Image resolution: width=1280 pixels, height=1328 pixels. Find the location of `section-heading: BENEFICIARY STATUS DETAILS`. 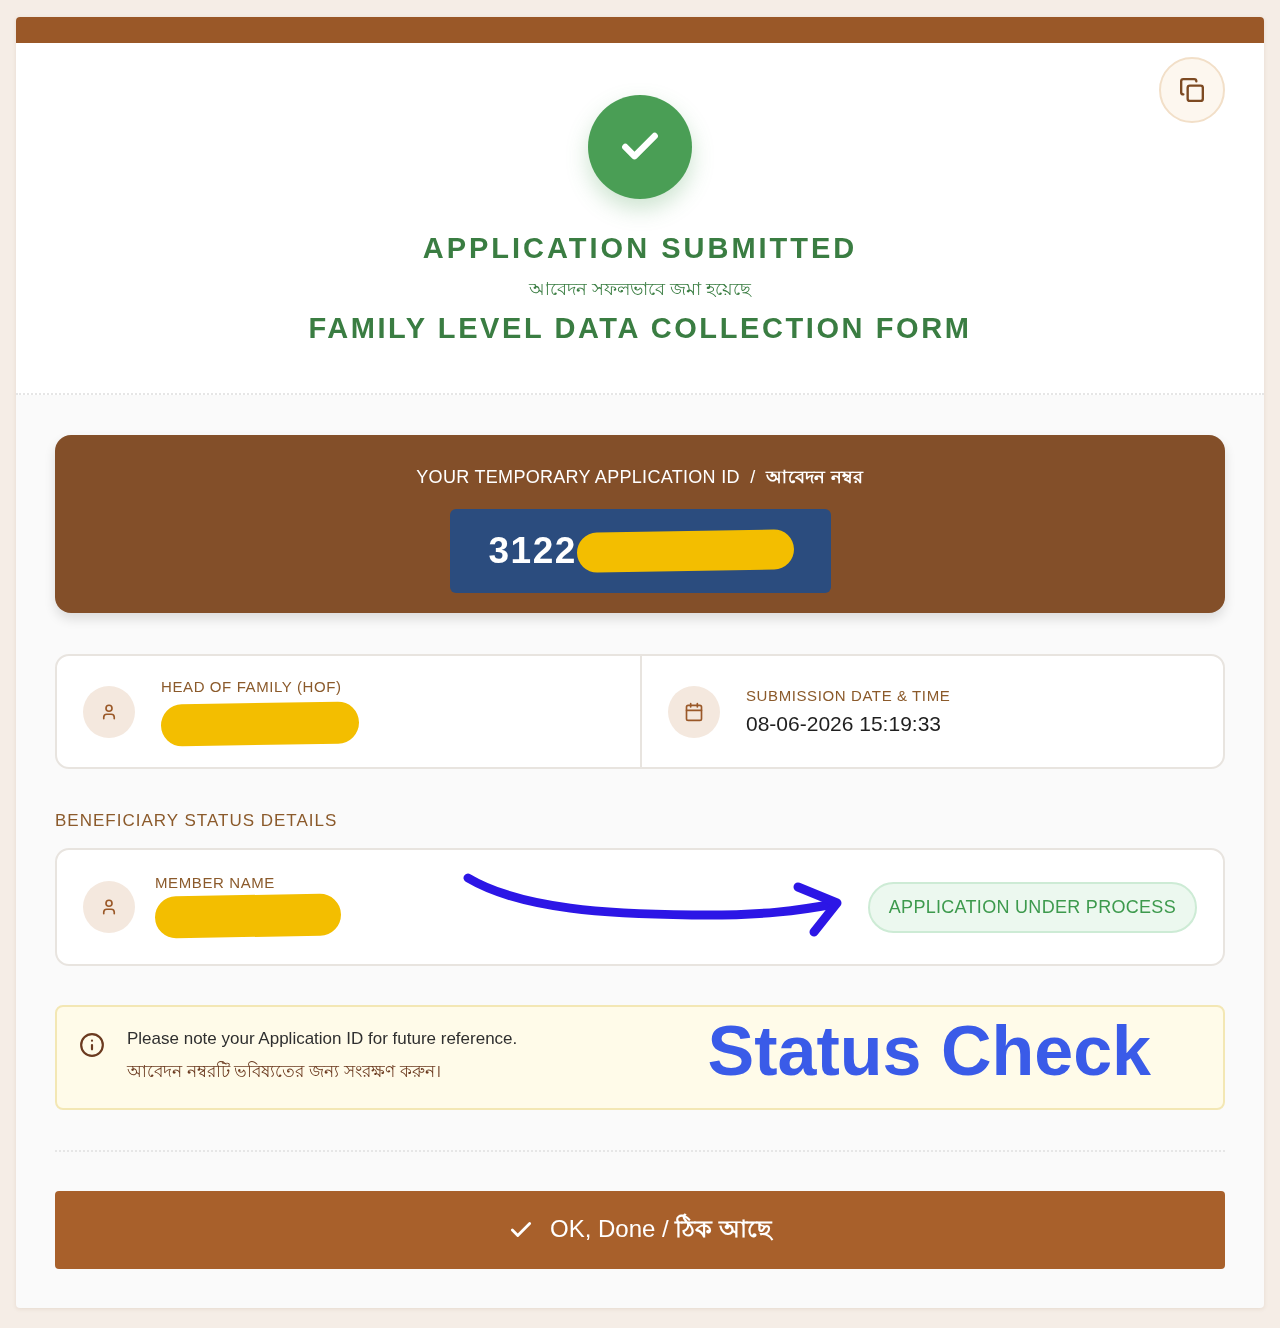

section-heading: BENEFICIARY STATUS DETAILS is located at coordinates (196, 821).